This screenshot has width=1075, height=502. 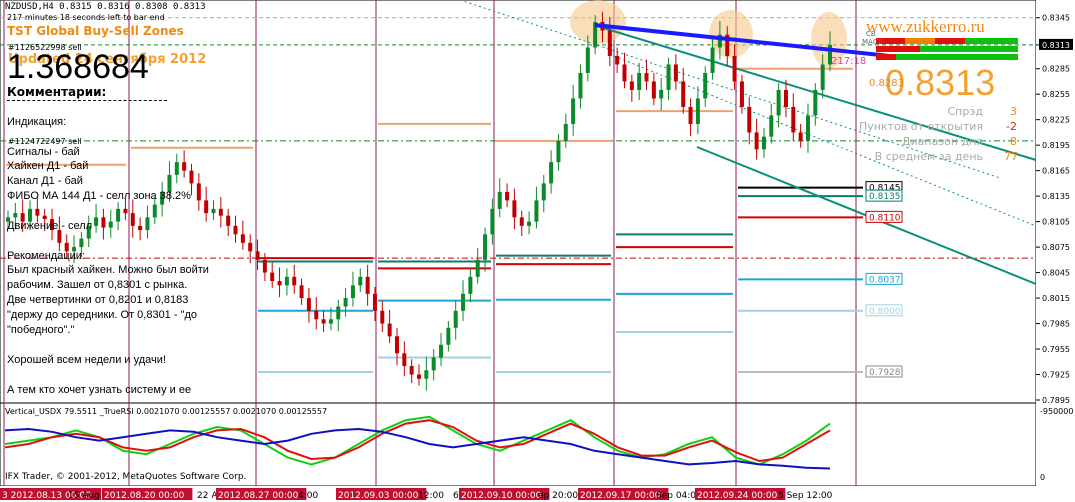 What do you see at coordinates (873, 42) in the screenshot?
I see `grid-label-macd: МАСД` at bounding box center [873, 42].